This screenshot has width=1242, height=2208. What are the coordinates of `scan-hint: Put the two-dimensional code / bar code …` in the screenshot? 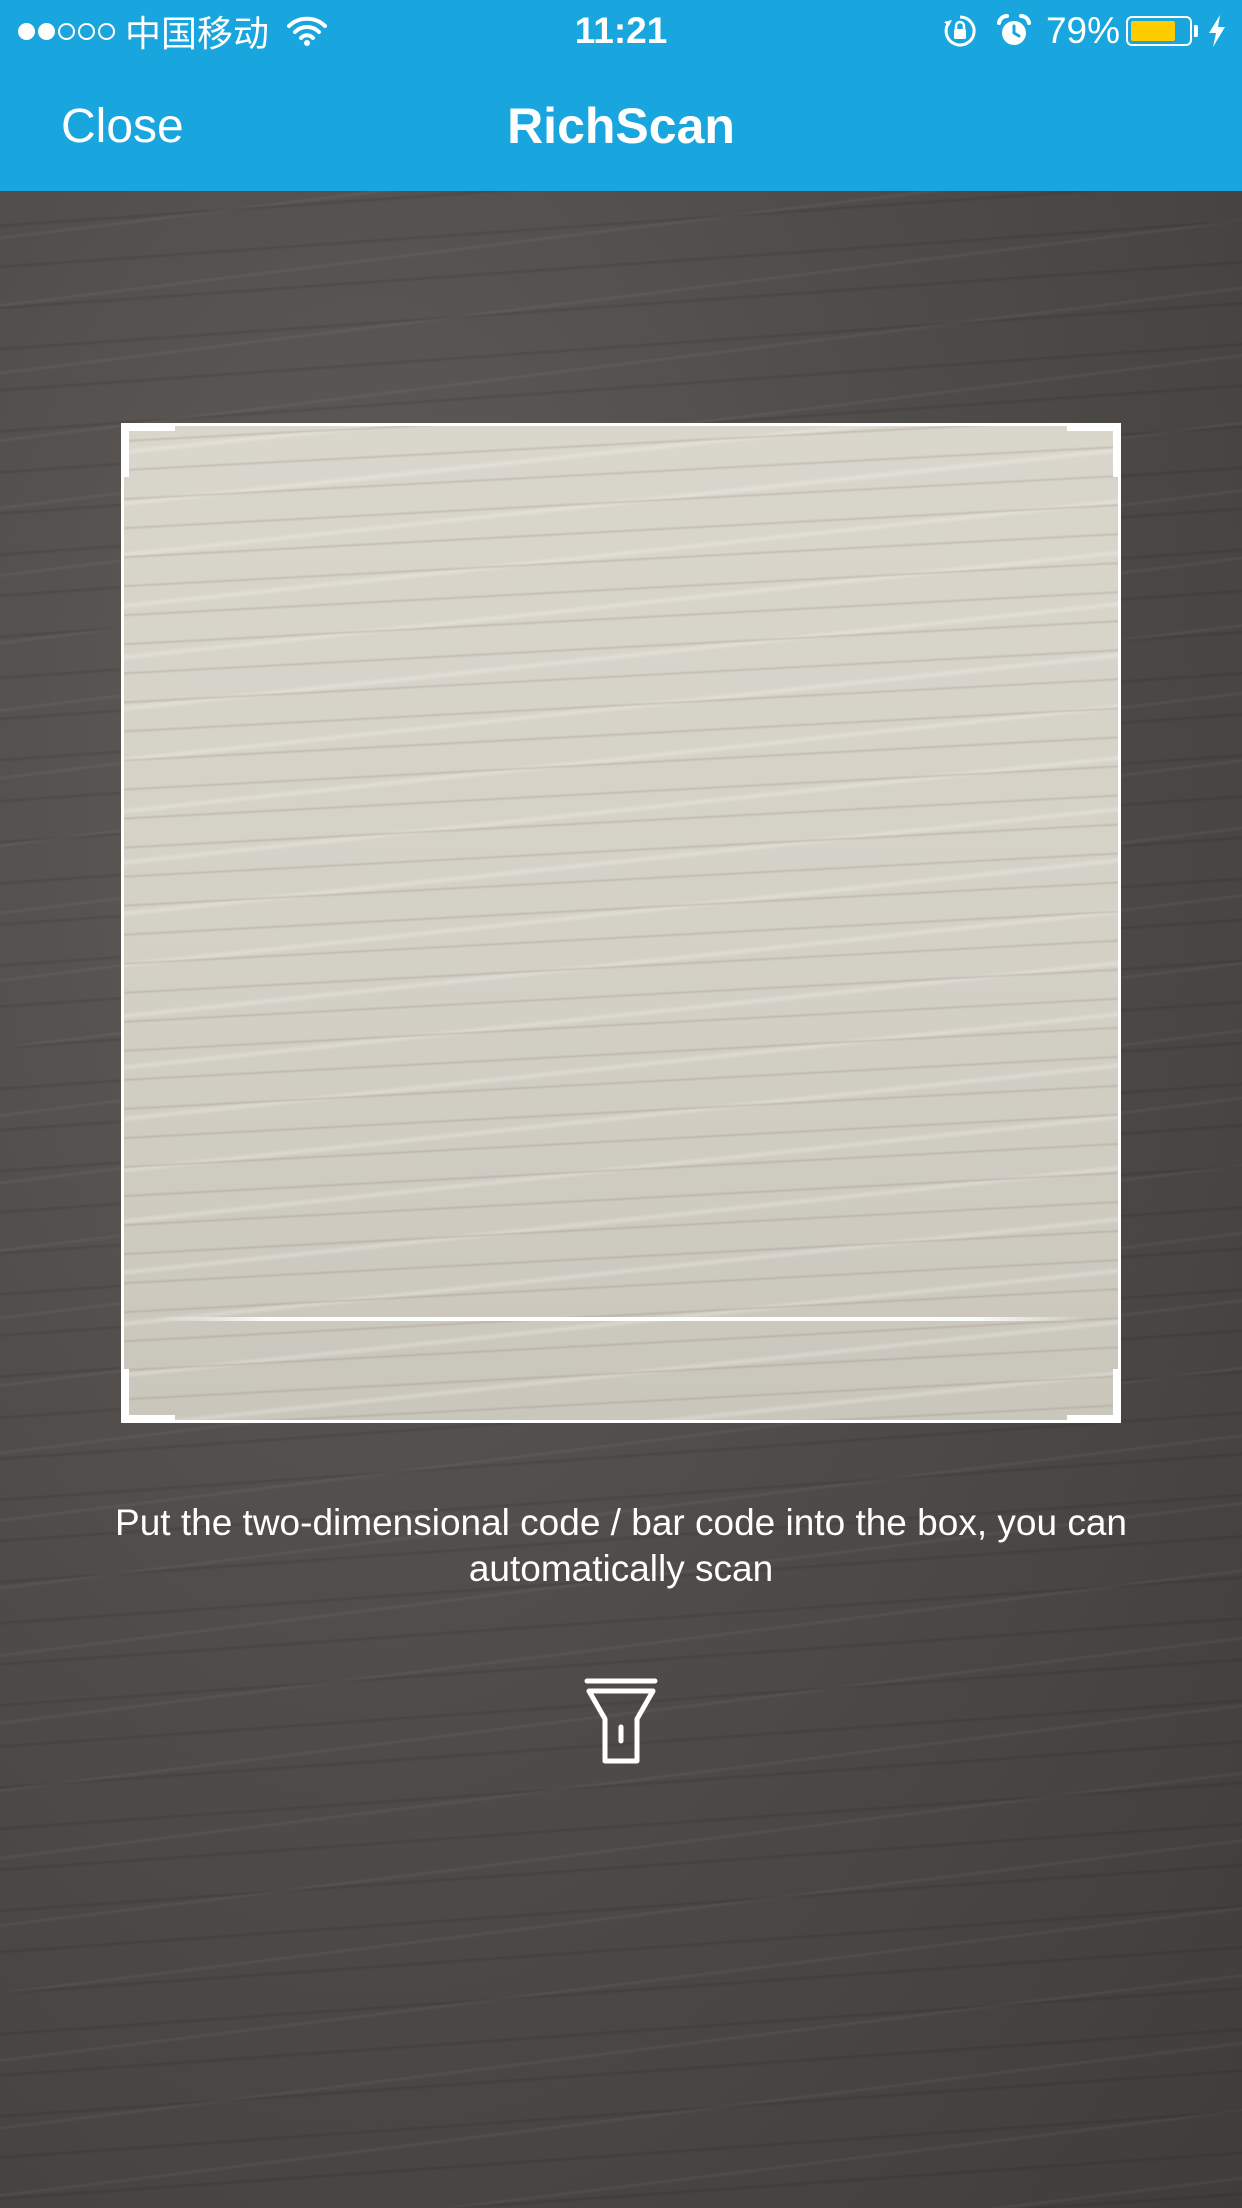 It's located at (621, 1545).